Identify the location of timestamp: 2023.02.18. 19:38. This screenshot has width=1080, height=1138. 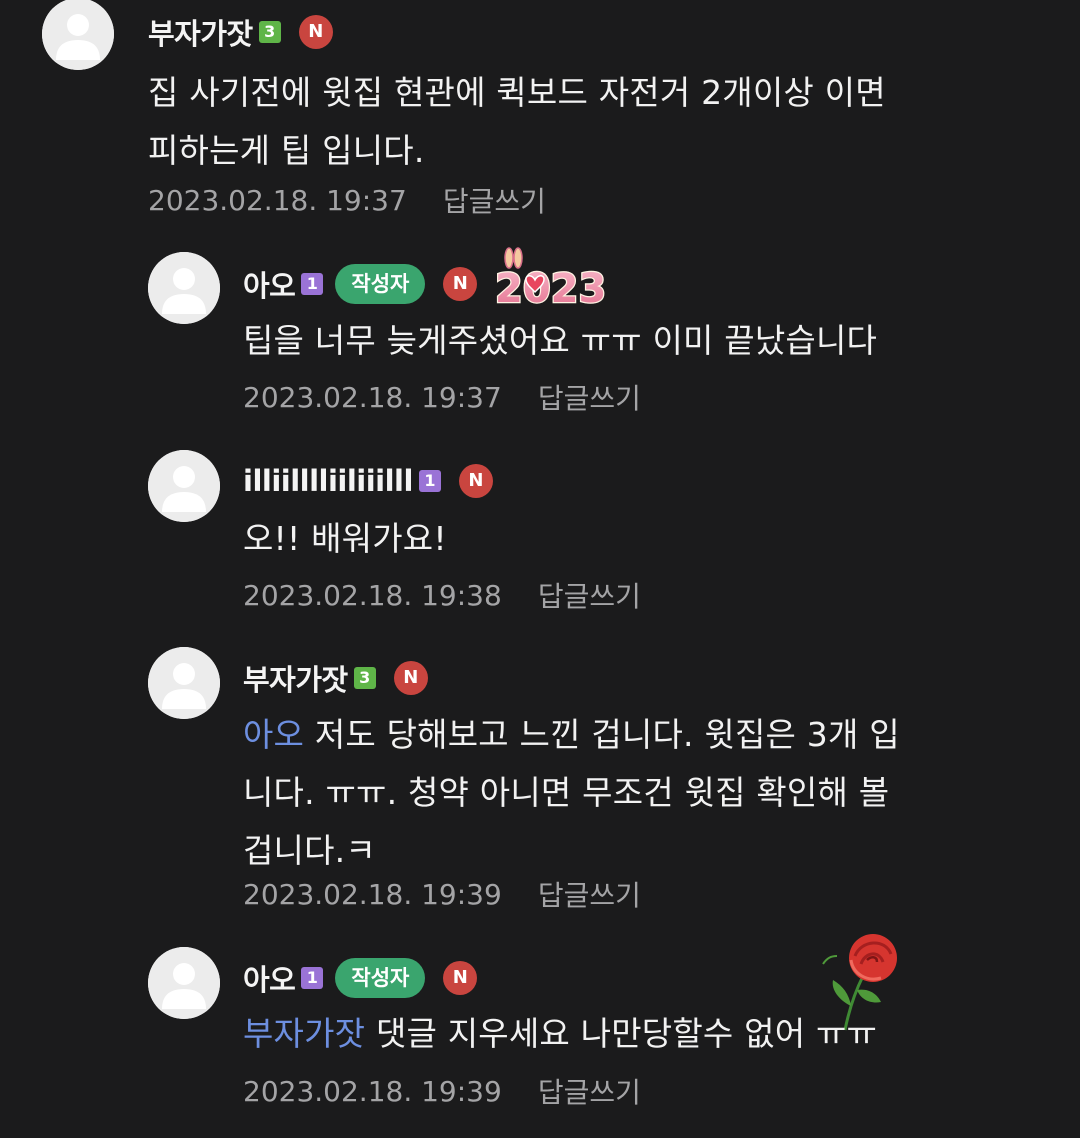
(372, 595).